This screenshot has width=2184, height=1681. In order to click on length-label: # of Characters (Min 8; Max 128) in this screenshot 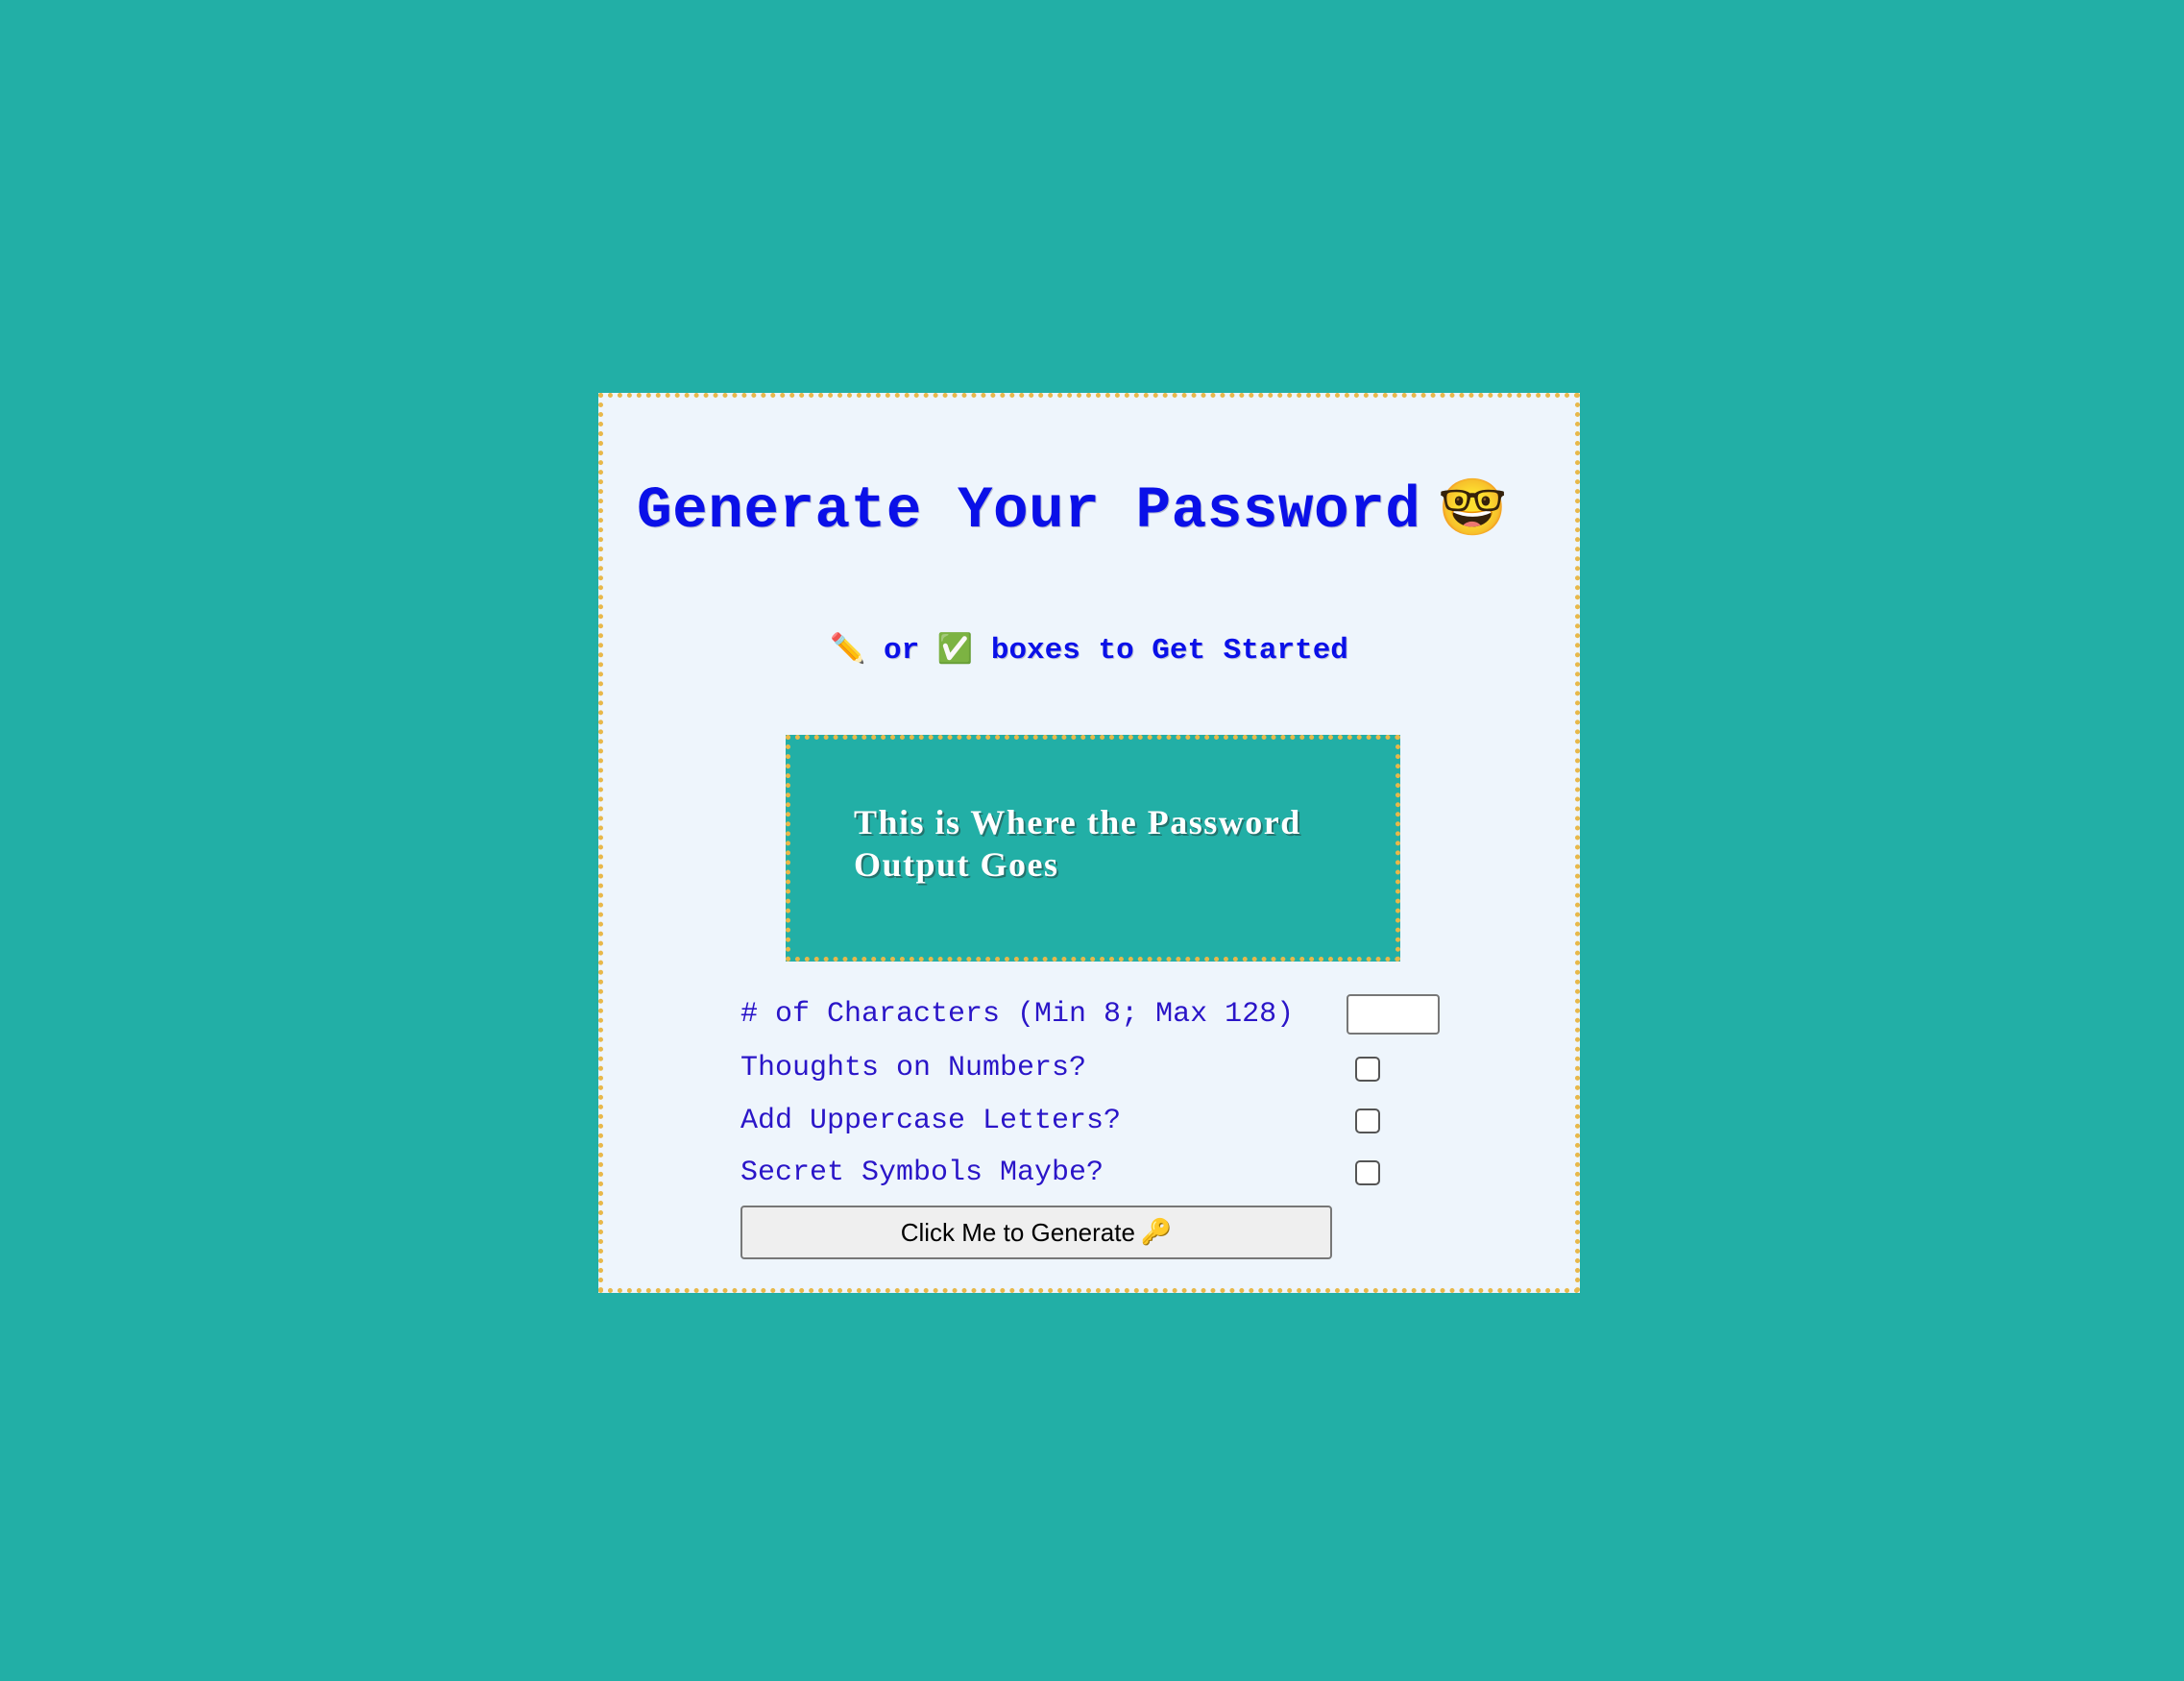, I will do `click(1018, 1014)`.